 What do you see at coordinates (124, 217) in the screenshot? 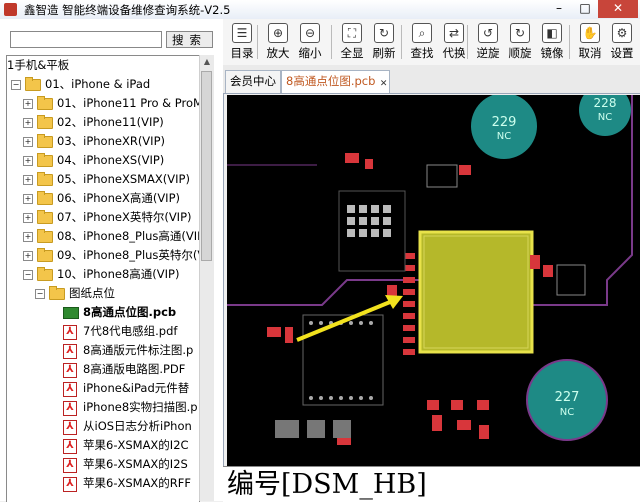
I see `tree-item-label: 07、iPhoneX英特尔(VIP)` at bounding box center [124, 217].